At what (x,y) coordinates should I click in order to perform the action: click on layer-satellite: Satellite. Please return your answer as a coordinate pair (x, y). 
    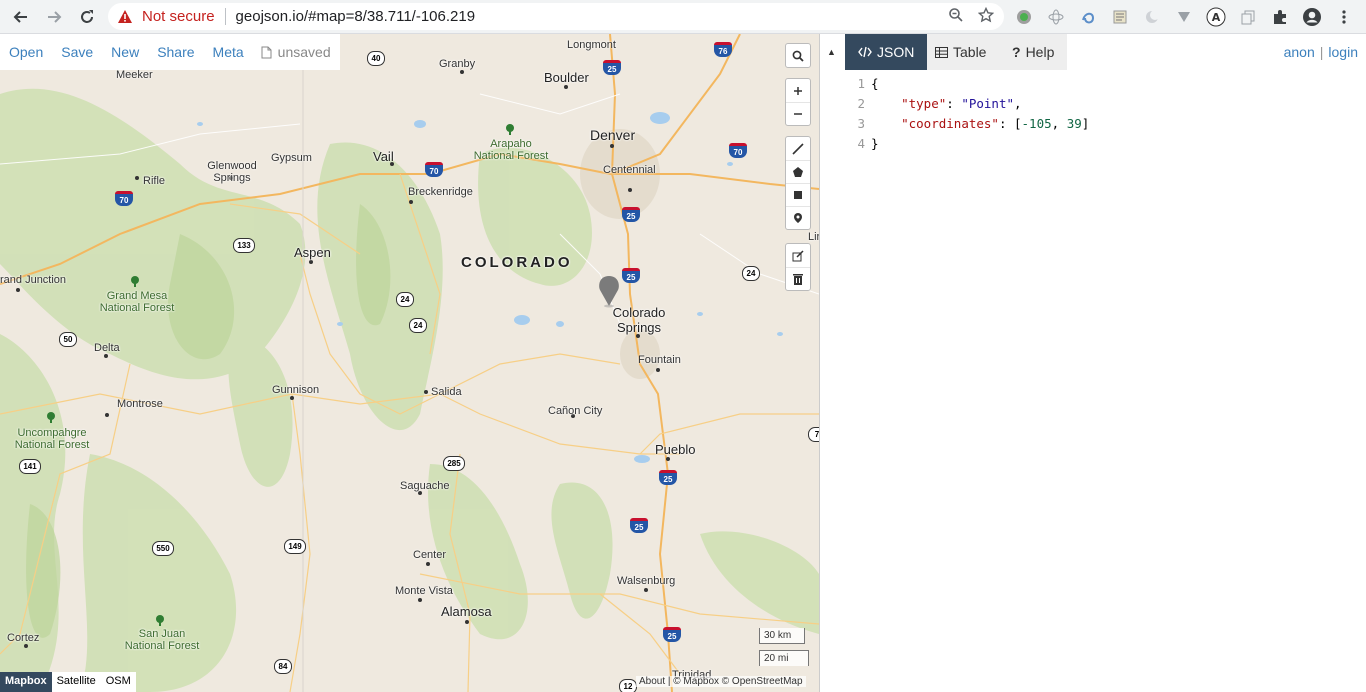
    Looking at the image, I should click on (76, 682).